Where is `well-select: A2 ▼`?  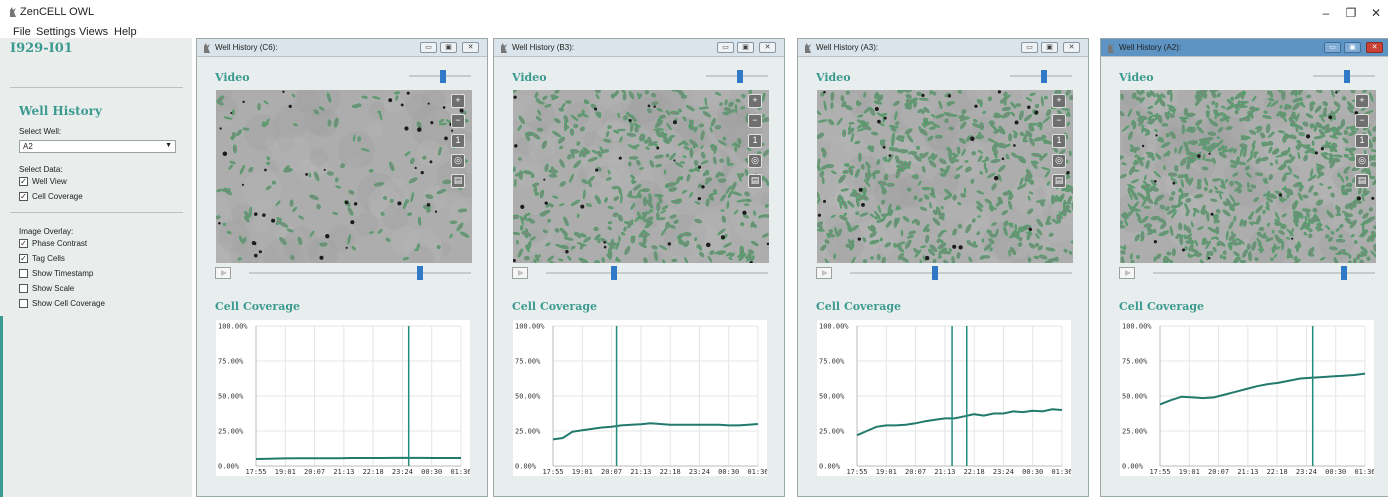 well-select: A2 ▼ is located at coordinates (97, 146).